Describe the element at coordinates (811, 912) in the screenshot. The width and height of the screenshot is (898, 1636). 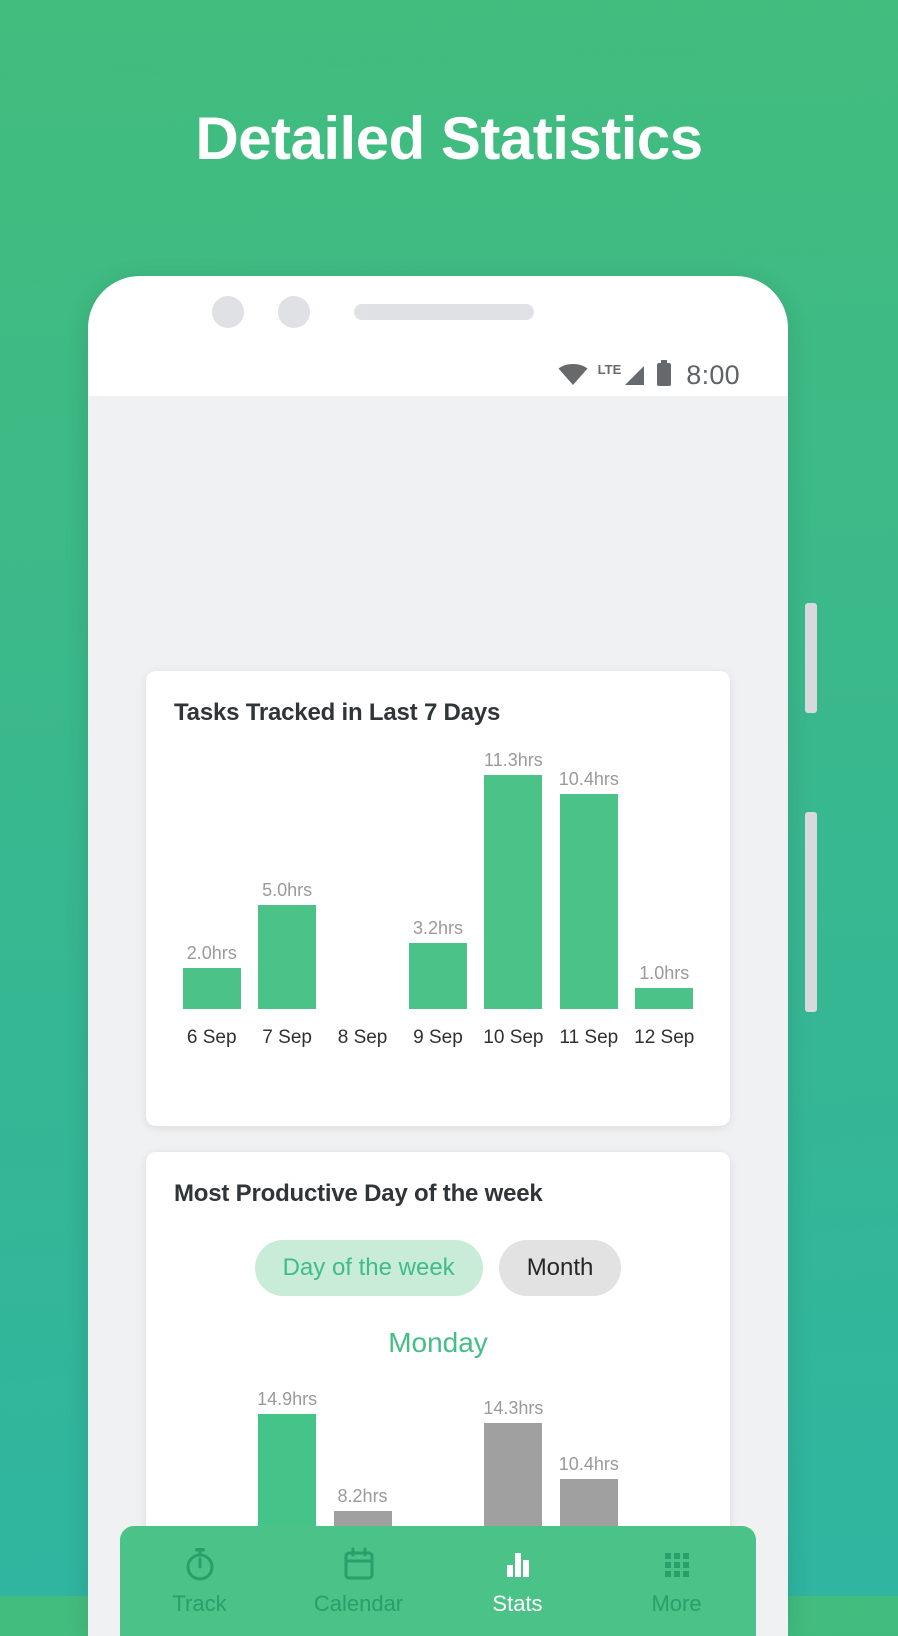
I see `phone-power-button` at that location.